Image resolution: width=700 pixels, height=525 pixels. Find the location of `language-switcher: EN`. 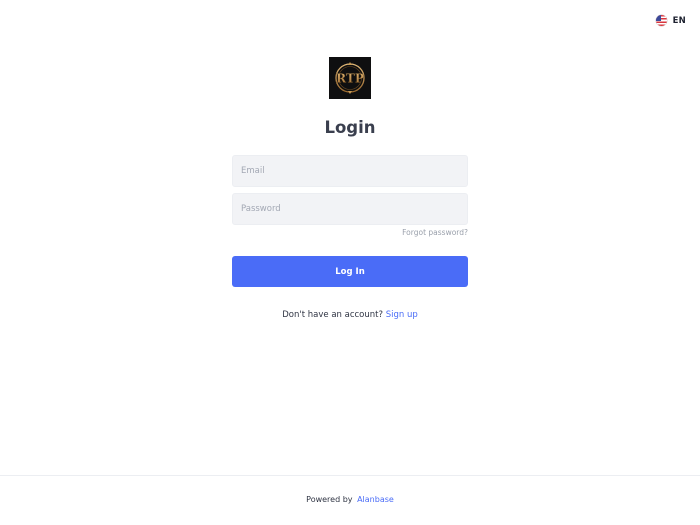

language-switcher: EN is located at coordinates (670, 20).